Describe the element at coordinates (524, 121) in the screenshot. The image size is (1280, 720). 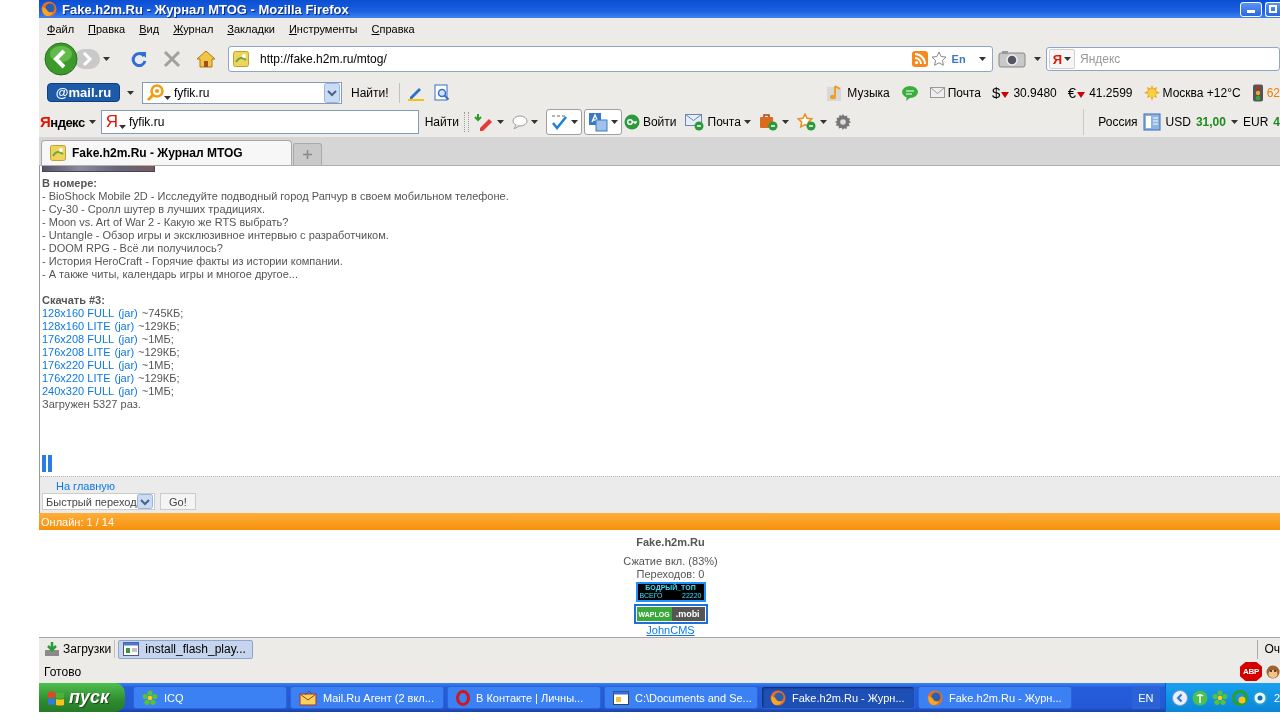
I see `comment-button` at that location.